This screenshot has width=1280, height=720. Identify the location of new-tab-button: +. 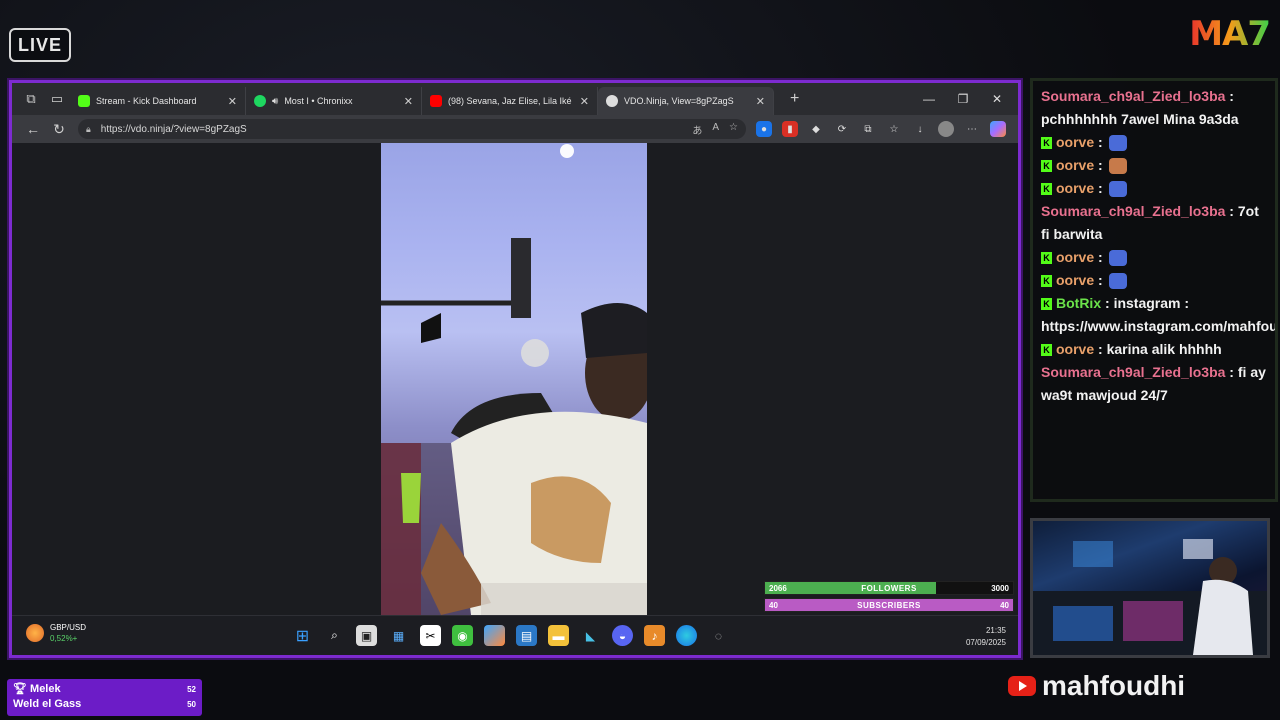
(794, 99).